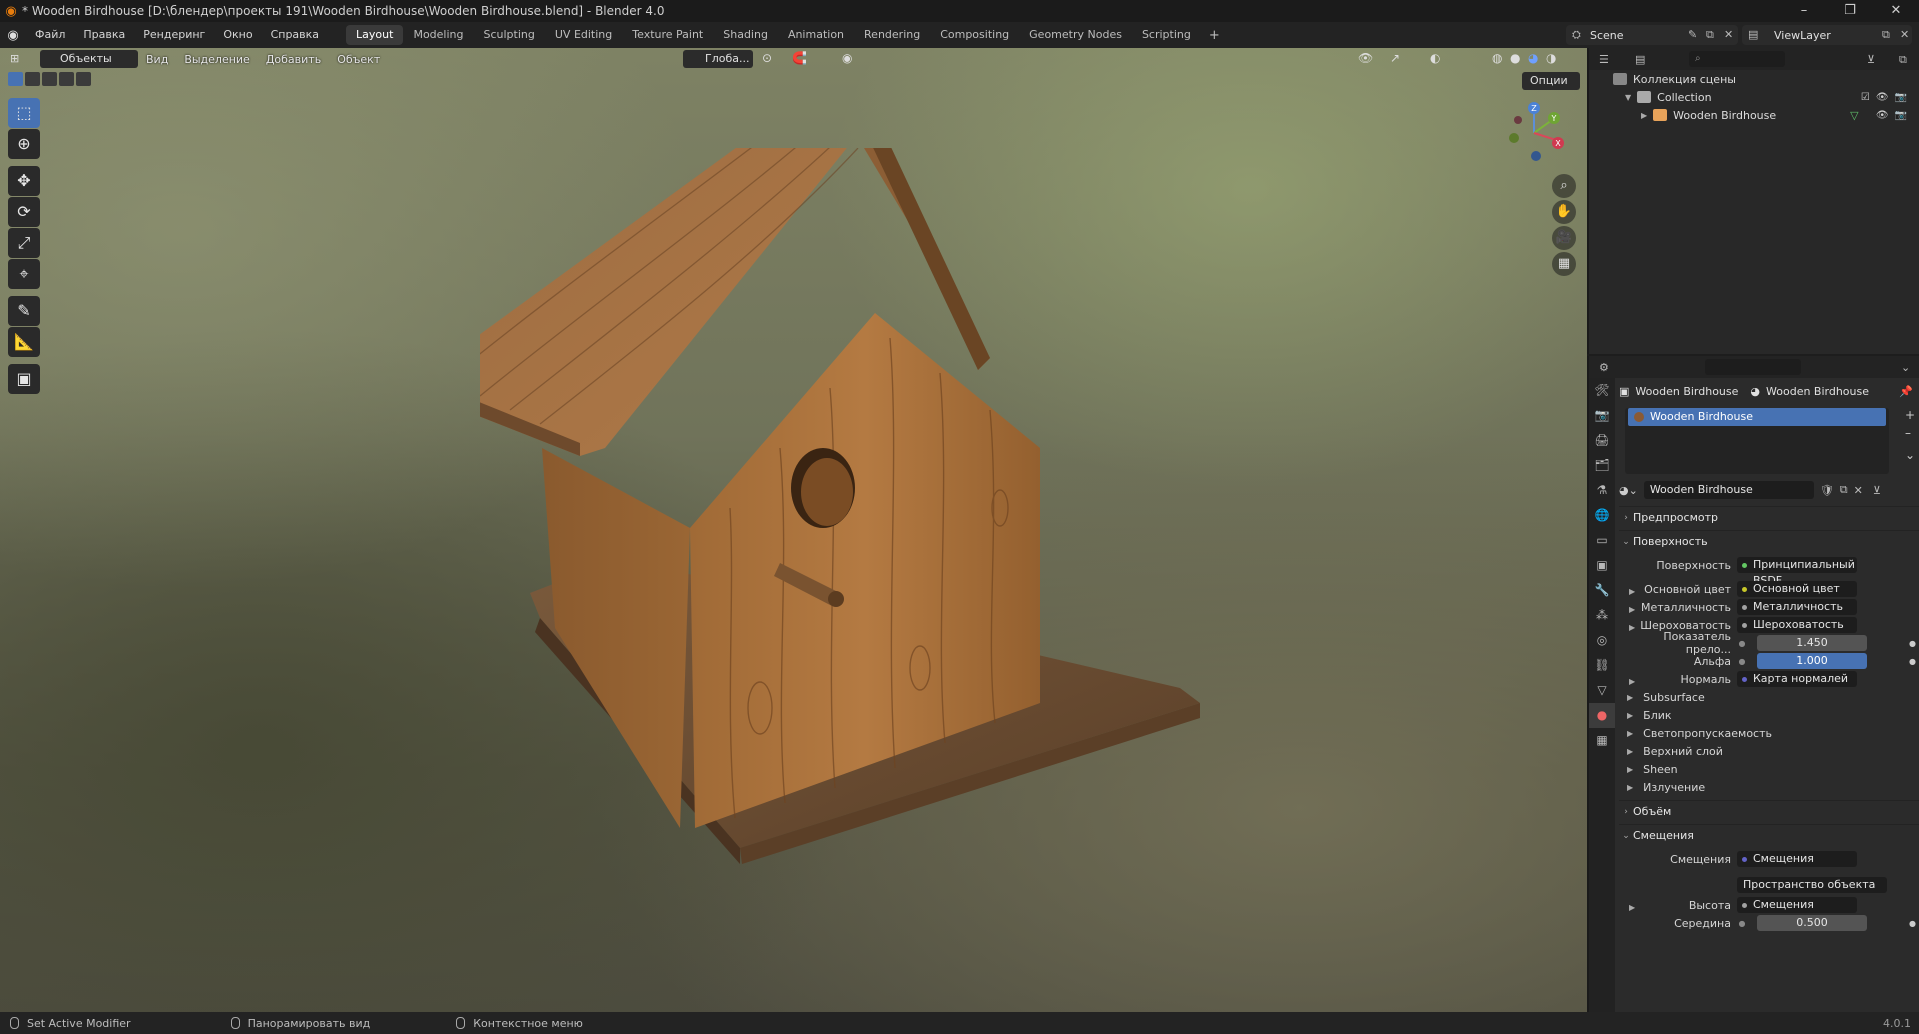 Image resolution: width=1919 pixels, height=1034 pixels. Describe the element at coordinates (24, 342) in the screenshot. I see `measure-tool-icon: 📐` at that location.